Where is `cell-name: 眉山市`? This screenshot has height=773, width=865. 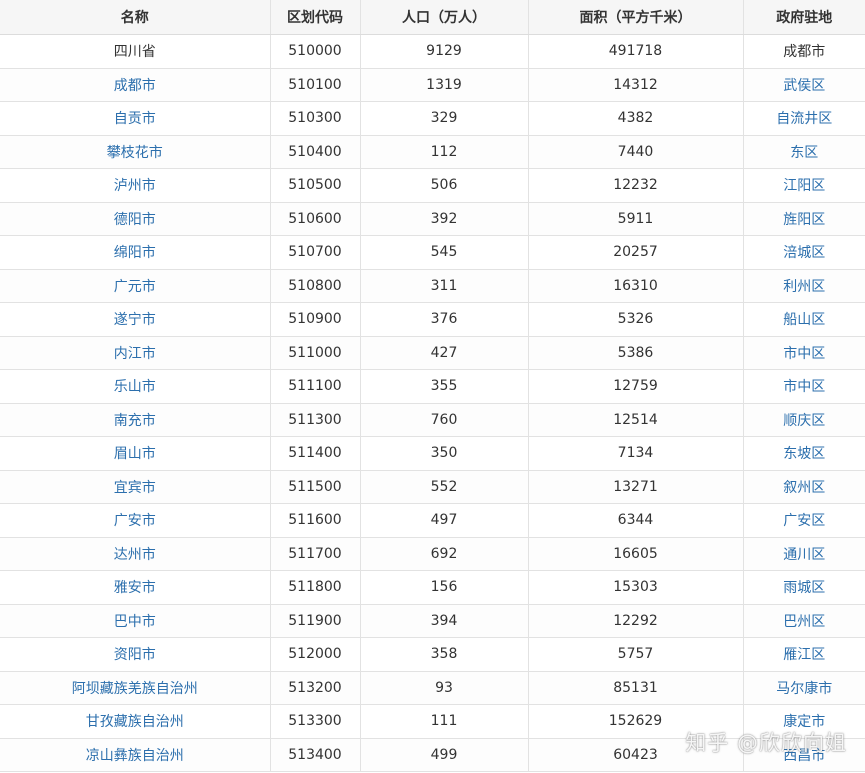 cell-name: 眉山市 is located at coordinates (135, 453).